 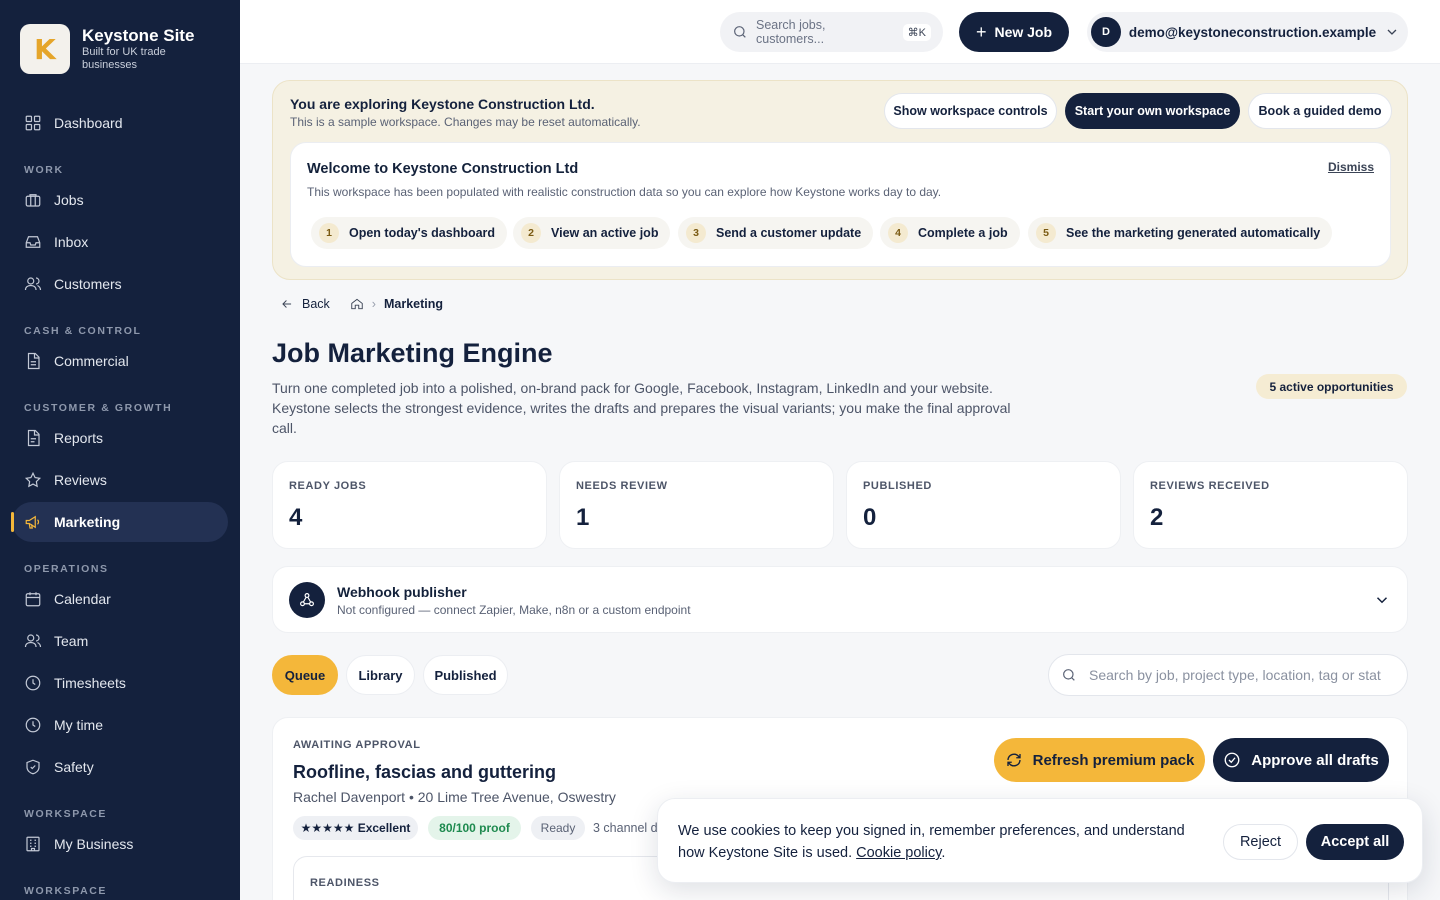 What do you see at coordinates (82, 599) in the screenshot?
I see `sidebar-item-label: Calendar` at bounding box center [82, 599].